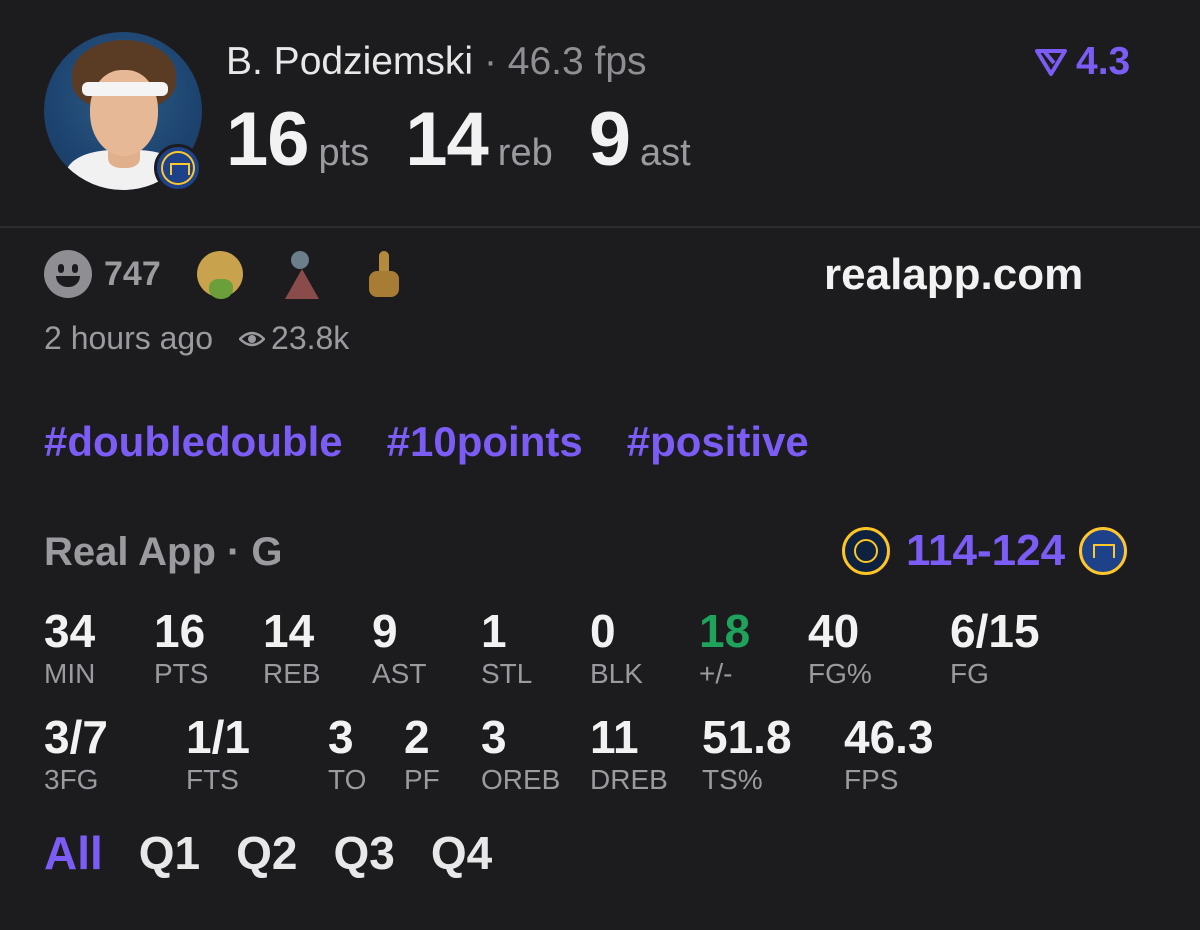 This screenshot has height=930, width=1200. I want to click on stat-label: +/-, so click(716, 673).